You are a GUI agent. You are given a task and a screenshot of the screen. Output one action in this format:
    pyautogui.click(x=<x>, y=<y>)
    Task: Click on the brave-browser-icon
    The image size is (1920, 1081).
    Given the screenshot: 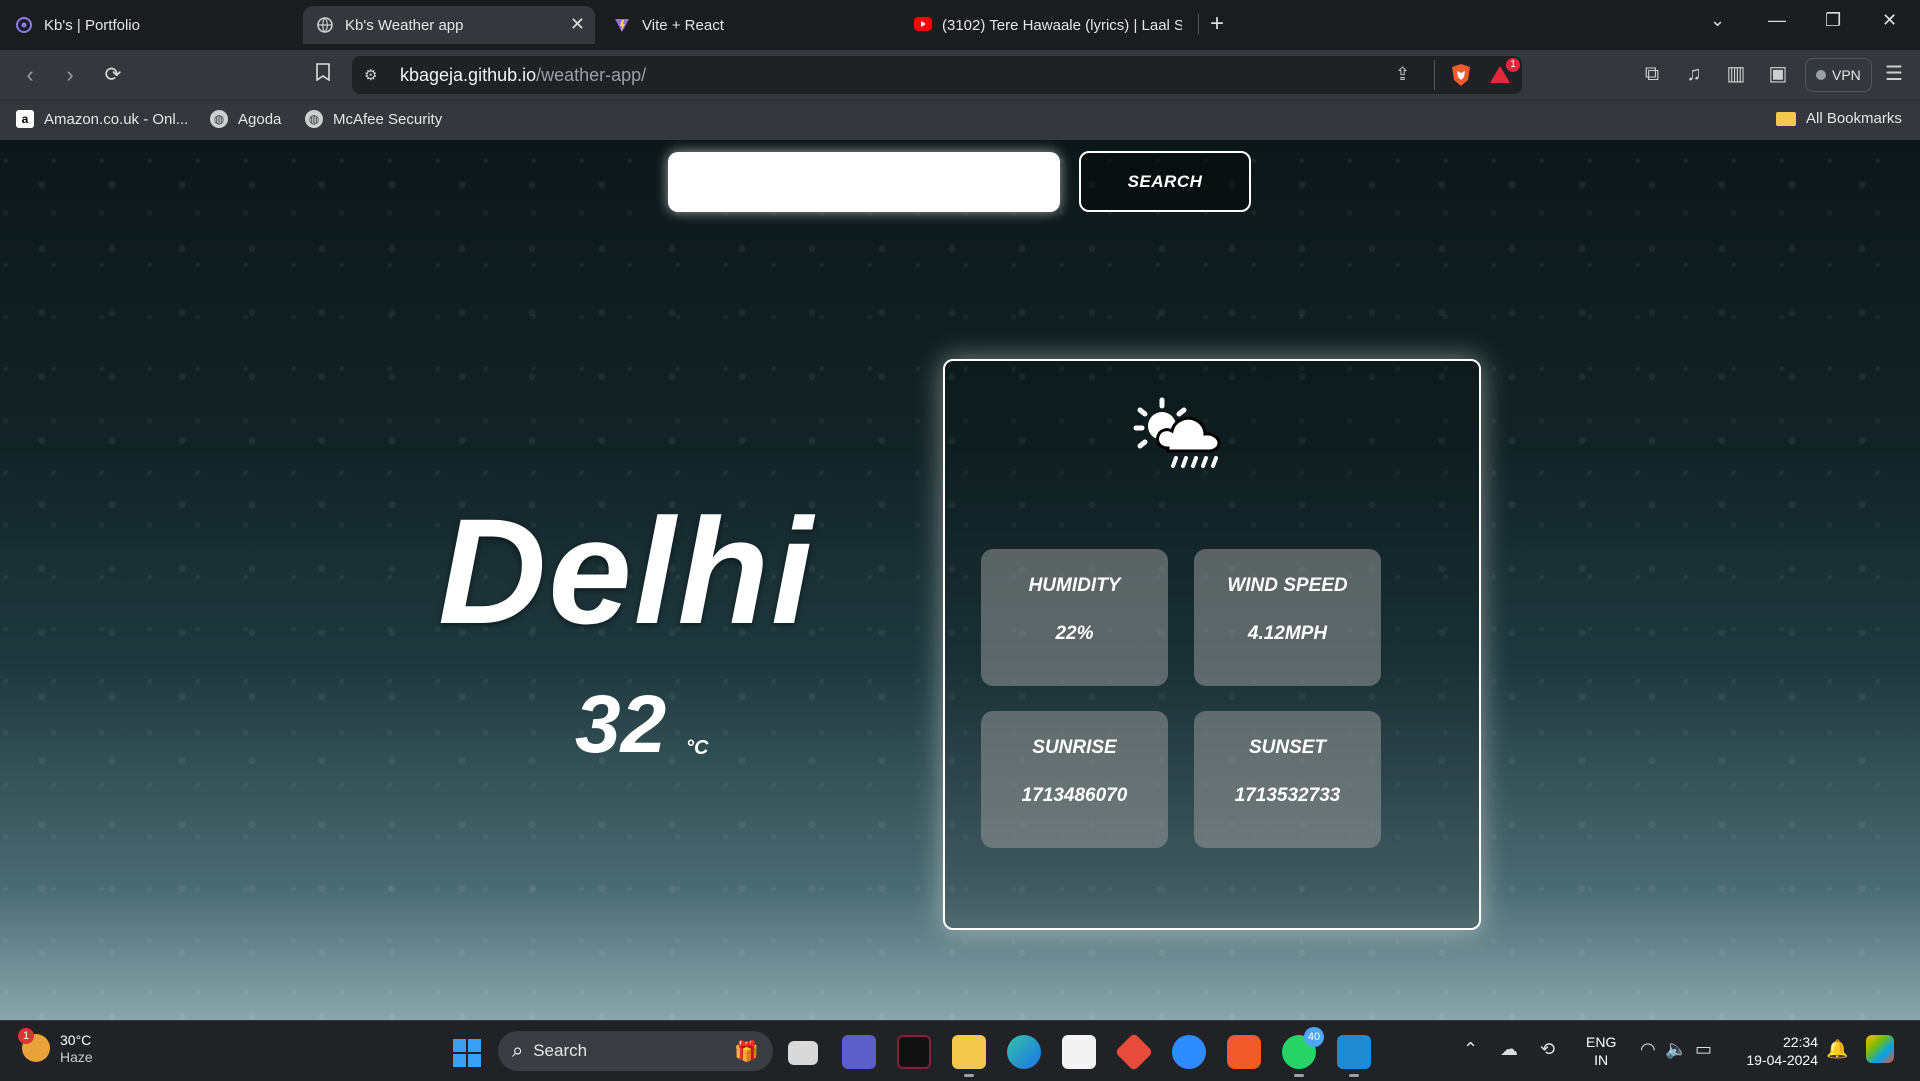 What is the action you would take?
    pyautogui.click(x=1244, y=1052)
    